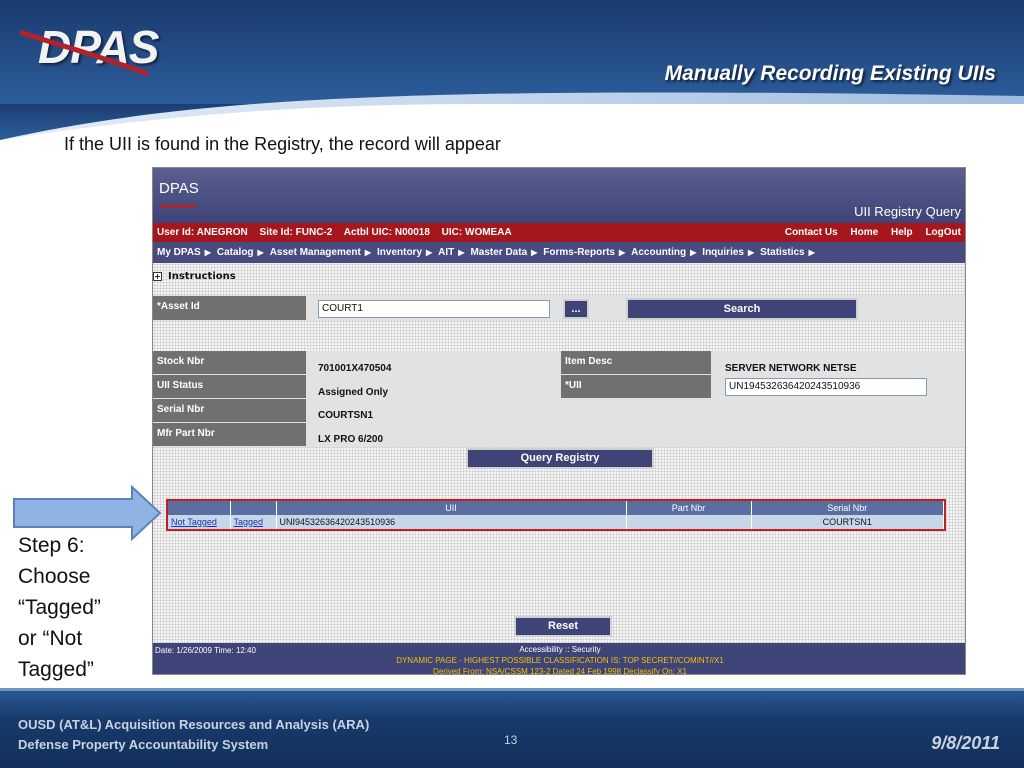 Image resolution: width=1024 pixels, height=768 pixels. Describe the element at coordinates (689, 508) in the screenshot. I see `col-header-part-nbr: Part Nbr` at that location.